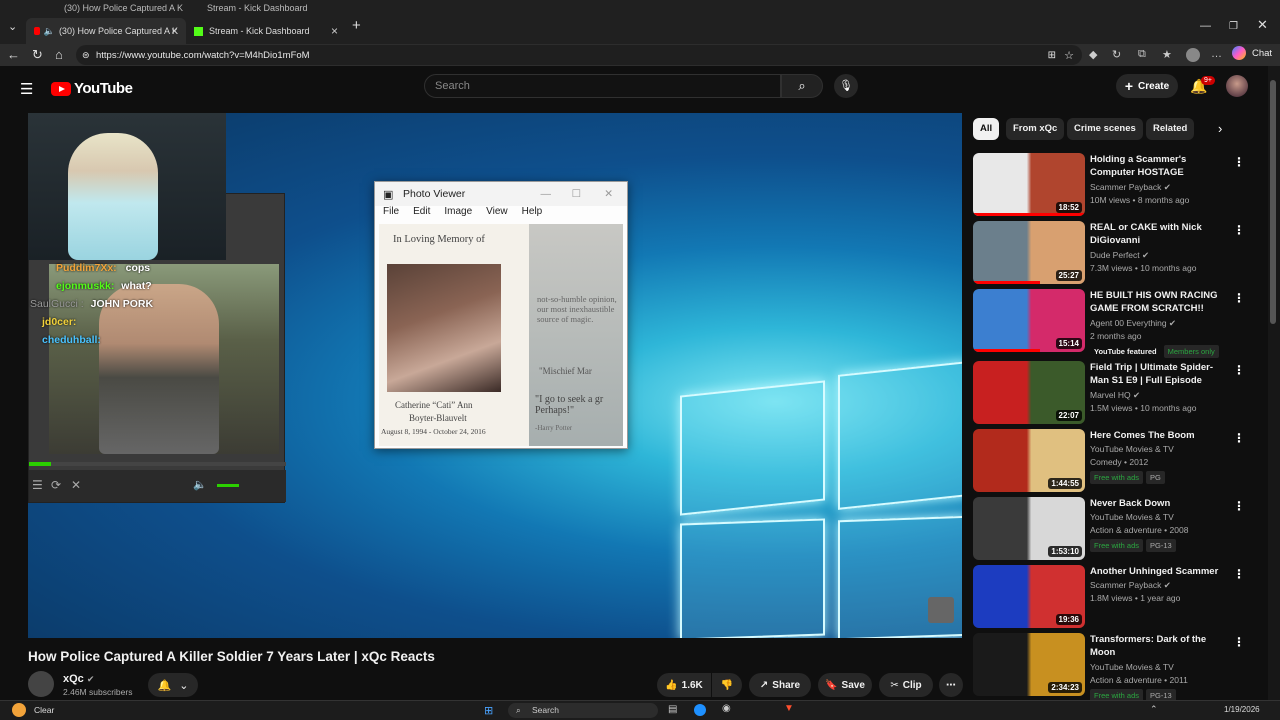  I want to click on reload-icon: ↻, so click(37, 55).